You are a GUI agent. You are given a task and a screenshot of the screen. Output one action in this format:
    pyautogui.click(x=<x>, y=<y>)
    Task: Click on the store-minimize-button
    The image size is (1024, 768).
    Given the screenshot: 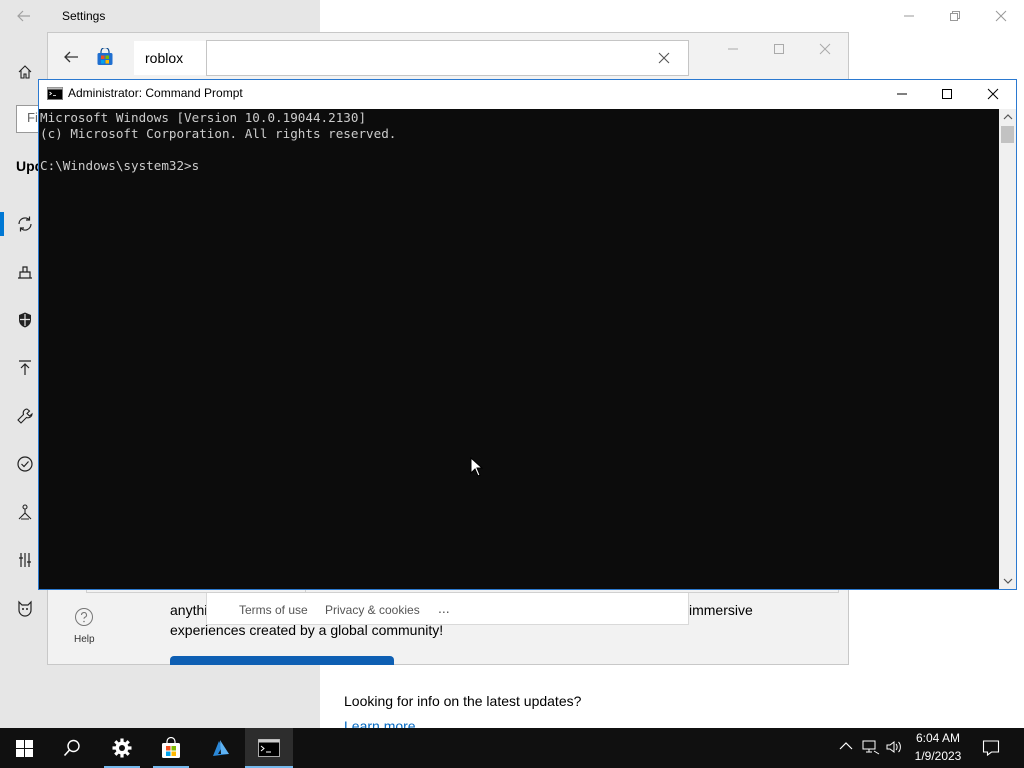 What is the action you would take?
    pyautogui.click(x=733, y=49)
    